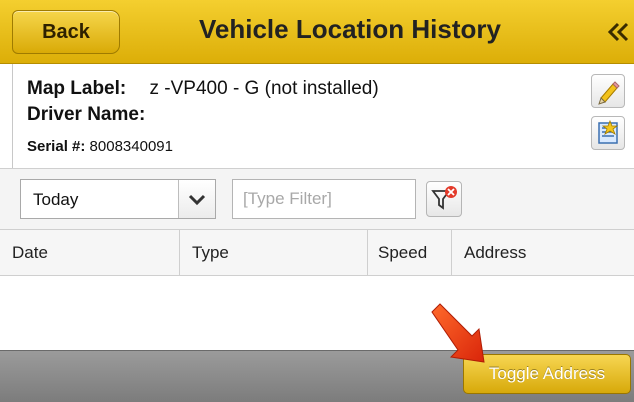  What do you see at coordinates (56, 146) in the screenshot?
I see `serial-key: Serial #:` at bounding box center [56, 146].